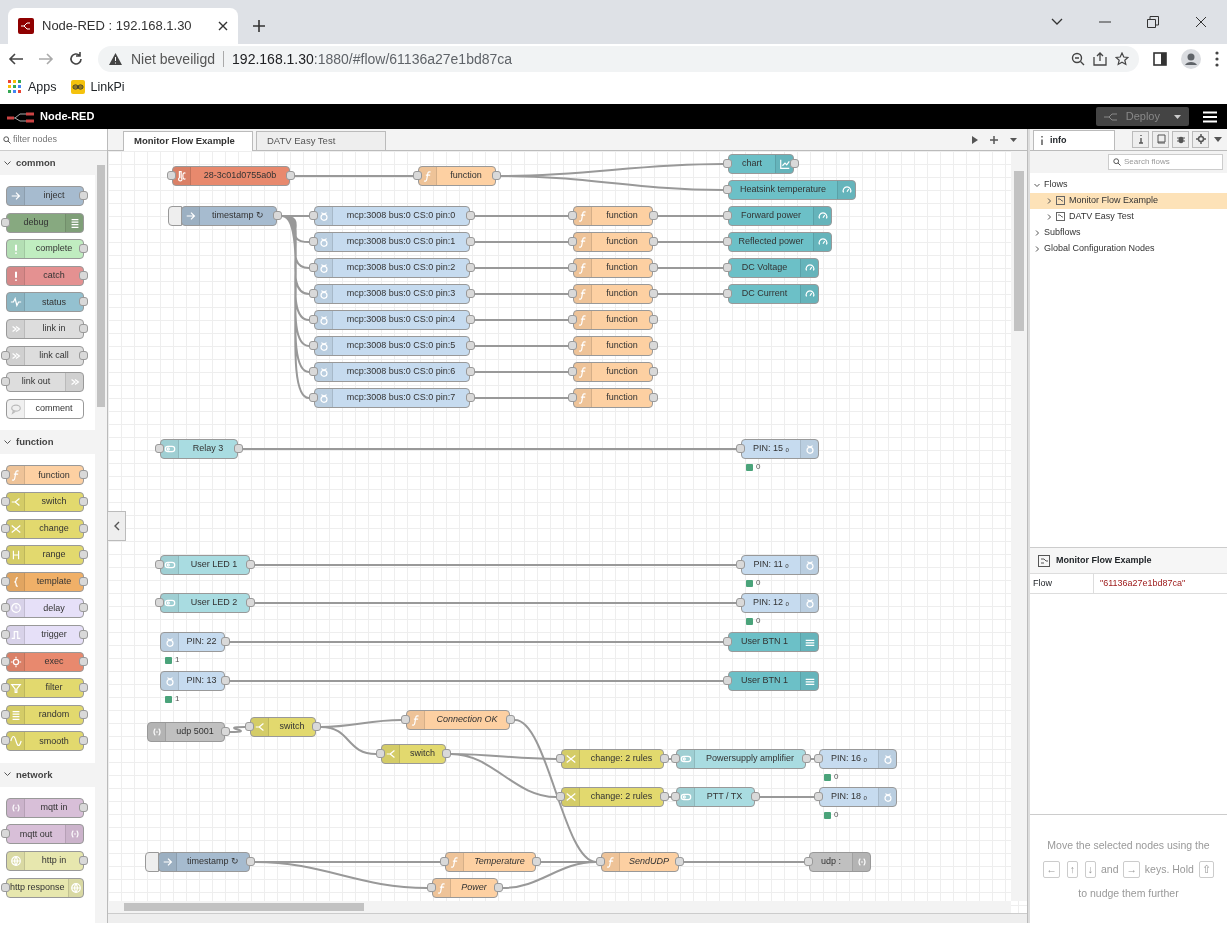  I want to click on tree-item: Global Configuration Nodes, so click(1128, 248).